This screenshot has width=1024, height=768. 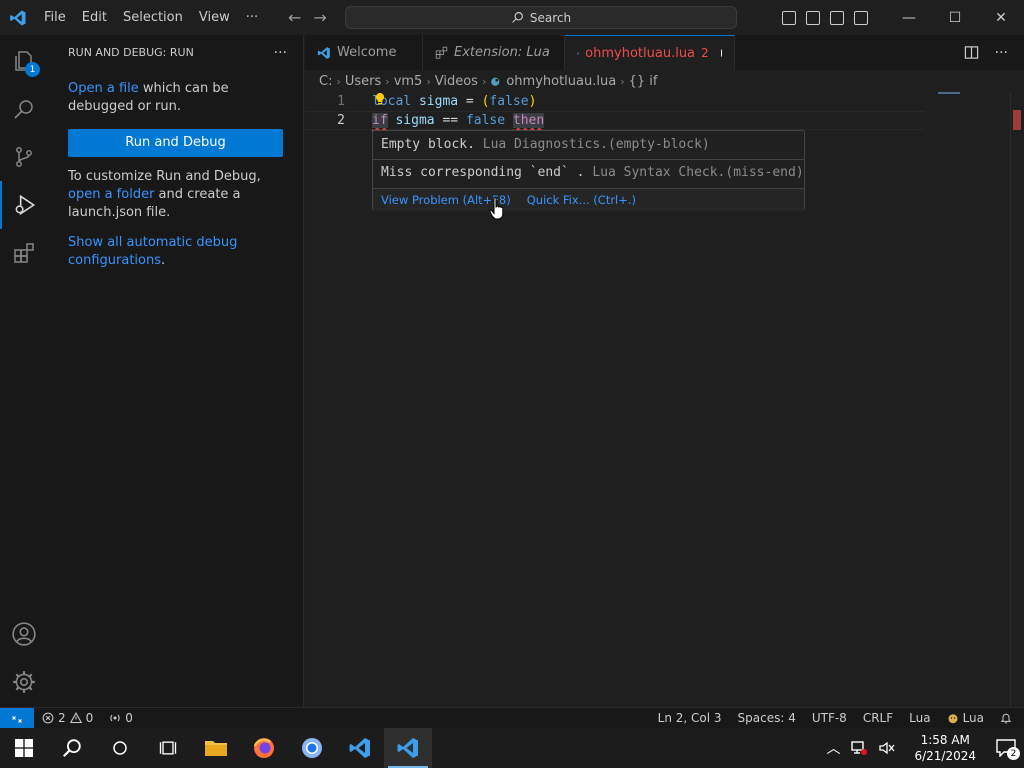 I want to click on cursor-position: Ln 2, Col 3, so click(x=690, y=718).